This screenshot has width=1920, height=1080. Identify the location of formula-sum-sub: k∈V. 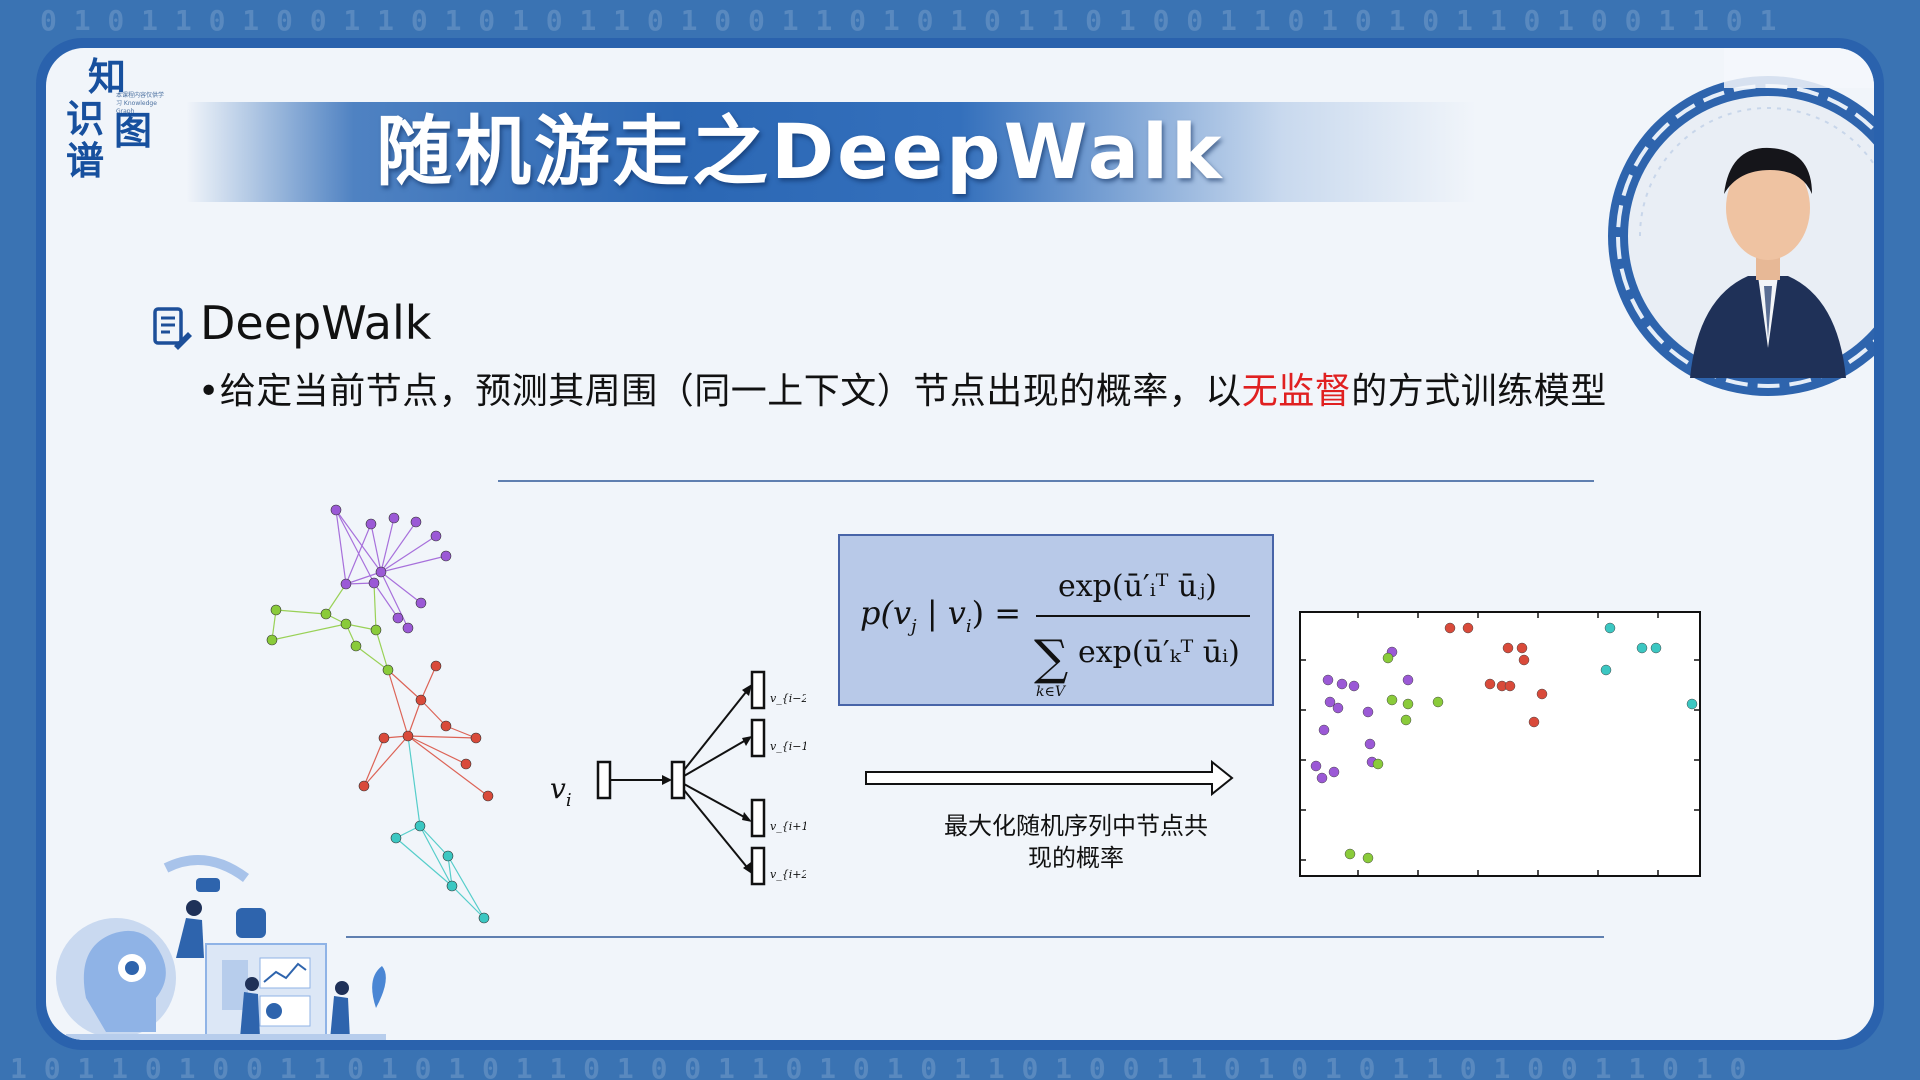
(1051, 692).